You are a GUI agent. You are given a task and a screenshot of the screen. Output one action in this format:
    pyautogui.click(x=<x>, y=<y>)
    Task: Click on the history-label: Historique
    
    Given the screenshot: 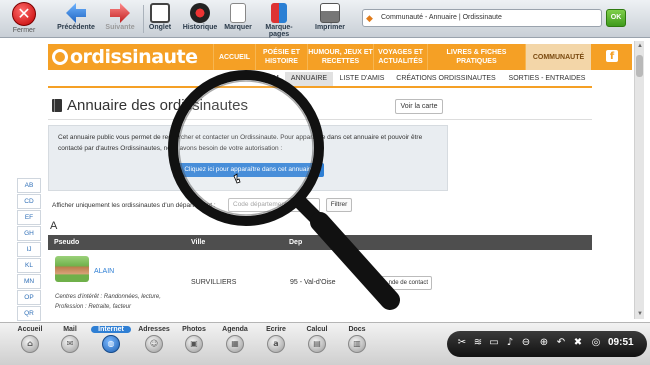 What is the action you would take?
    pyautogui.click(x=200, y=27)
    